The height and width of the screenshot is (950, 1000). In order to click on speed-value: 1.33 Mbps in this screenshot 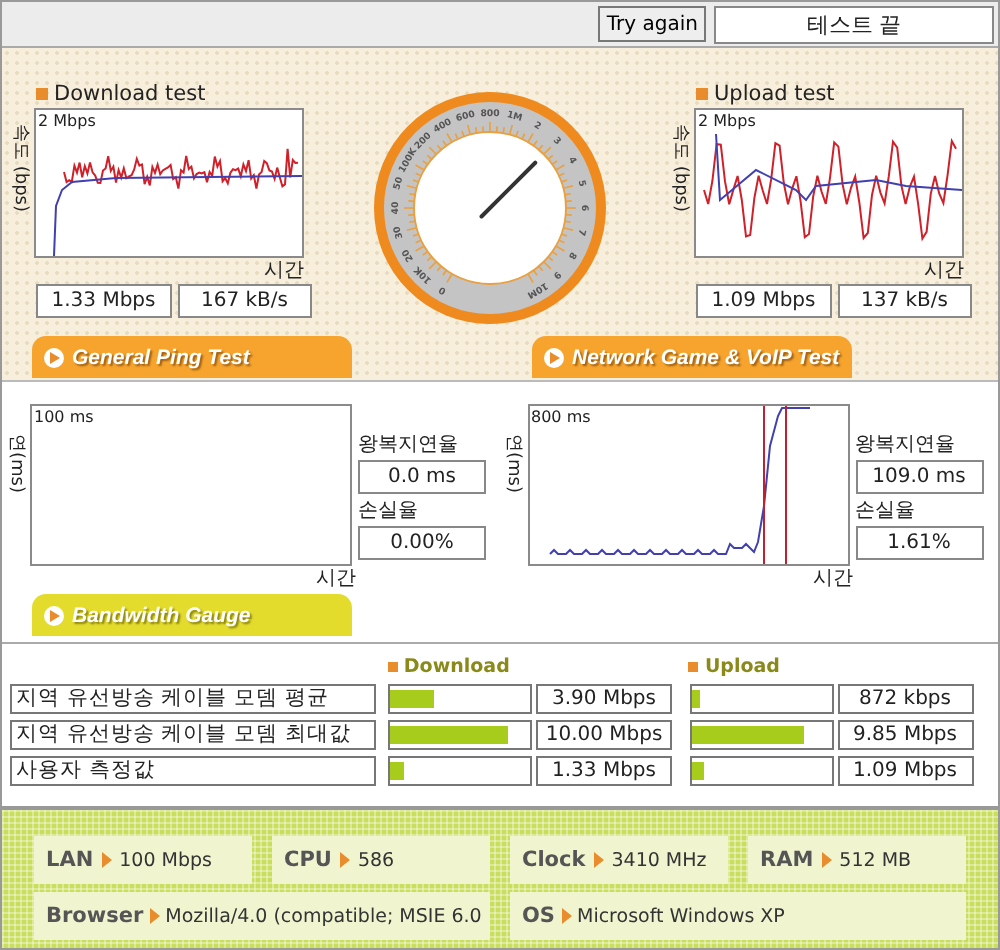, I will do `click(604, 770)`.